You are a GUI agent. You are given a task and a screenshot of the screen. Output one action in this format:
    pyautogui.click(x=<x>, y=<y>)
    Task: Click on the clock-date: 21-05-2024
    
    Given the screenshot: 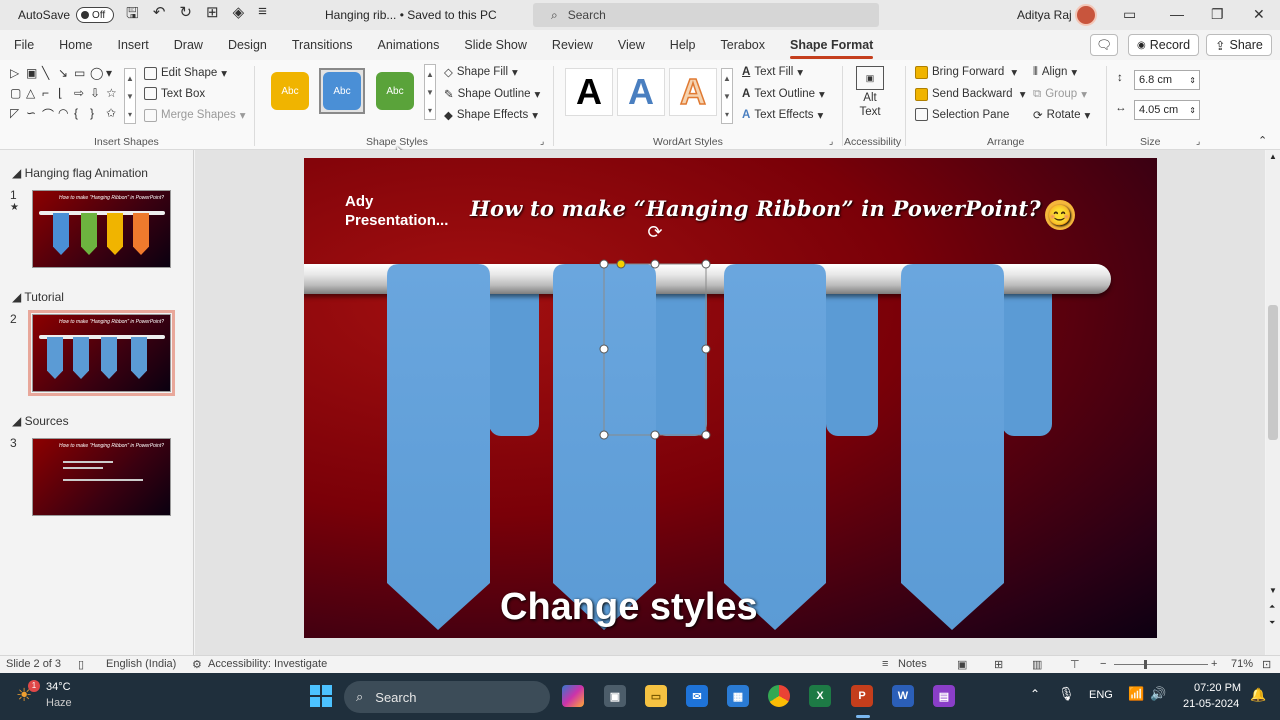 What is the action you would take?
    pyautogui.click(x=1211, y=704)
    